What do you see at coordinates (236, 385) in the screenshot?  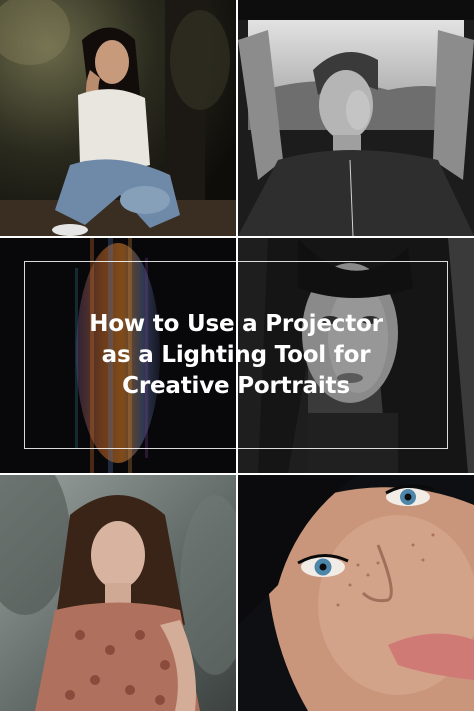 I see `title-line-3: Creative Portraits` at bounding box center [236, 385].